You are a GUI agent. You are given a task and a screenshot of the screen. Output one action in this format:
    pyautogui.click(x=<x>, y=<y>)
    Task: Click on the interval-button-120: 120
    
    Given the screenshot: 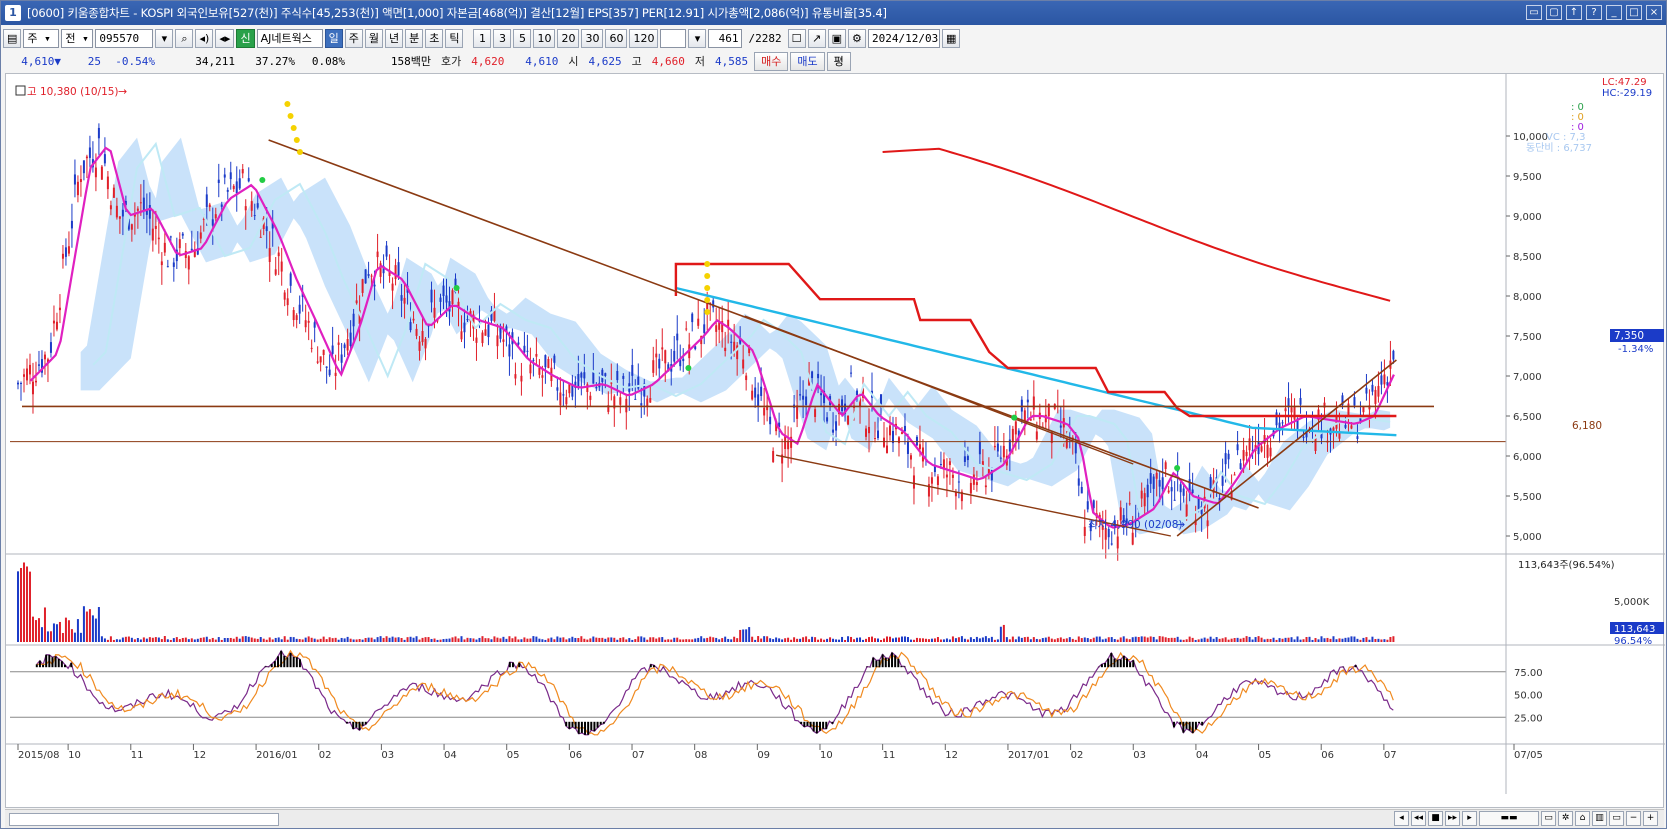 What is the action you would take?
    pyautogui.click(x=644, y=38)
    